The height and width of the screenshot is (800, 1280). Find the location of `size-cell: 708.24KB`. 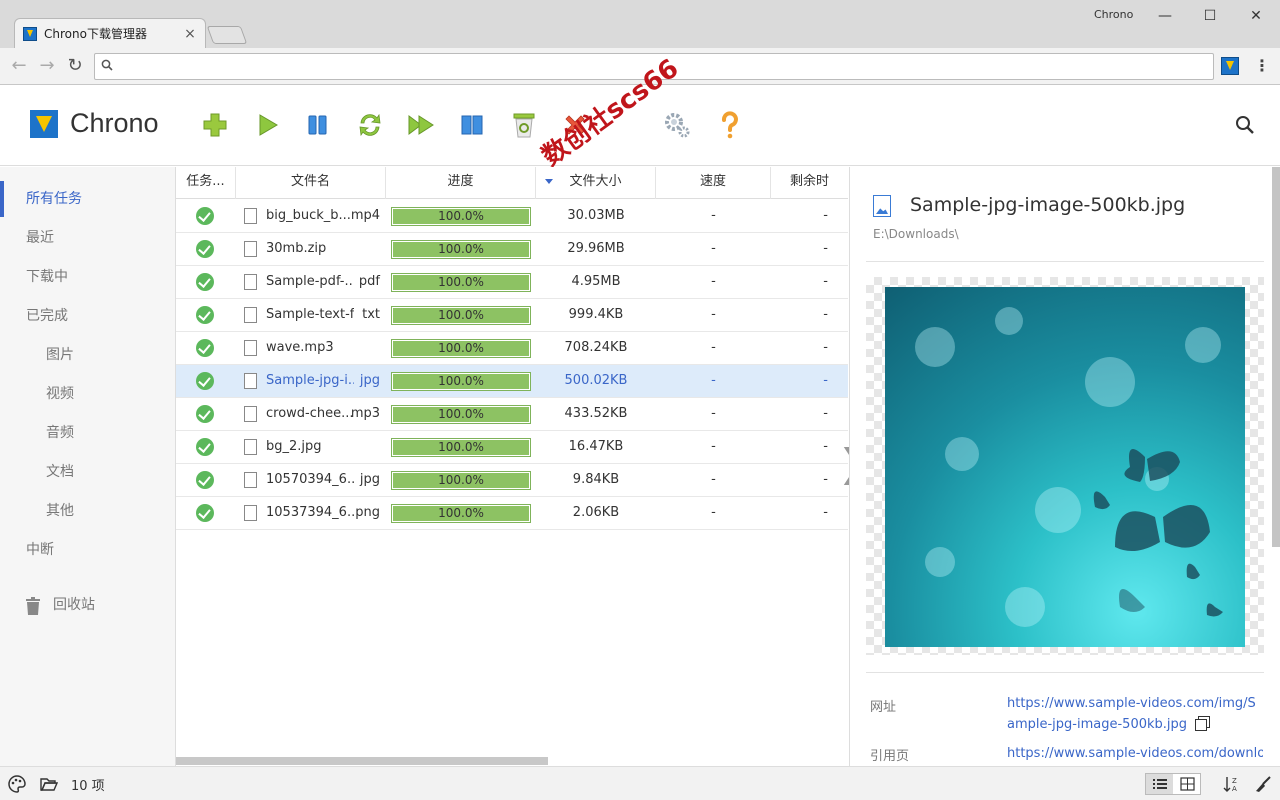

size-cell: 708.24KB is located at coordinates (596, 347).